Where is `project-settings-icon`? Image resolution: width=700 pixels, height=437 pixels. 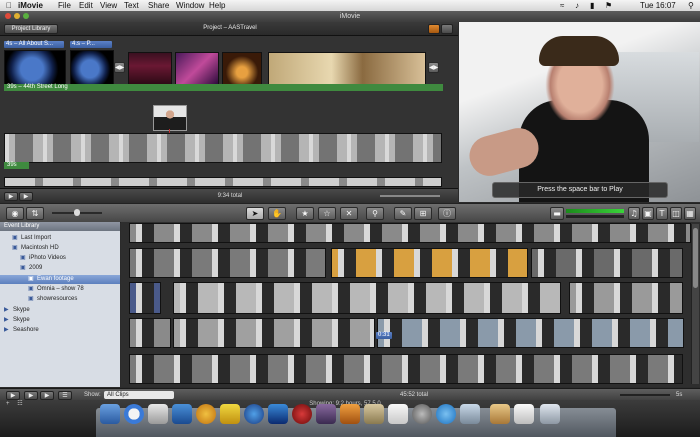
project-settings-icon is located at coordinates (434, 29).